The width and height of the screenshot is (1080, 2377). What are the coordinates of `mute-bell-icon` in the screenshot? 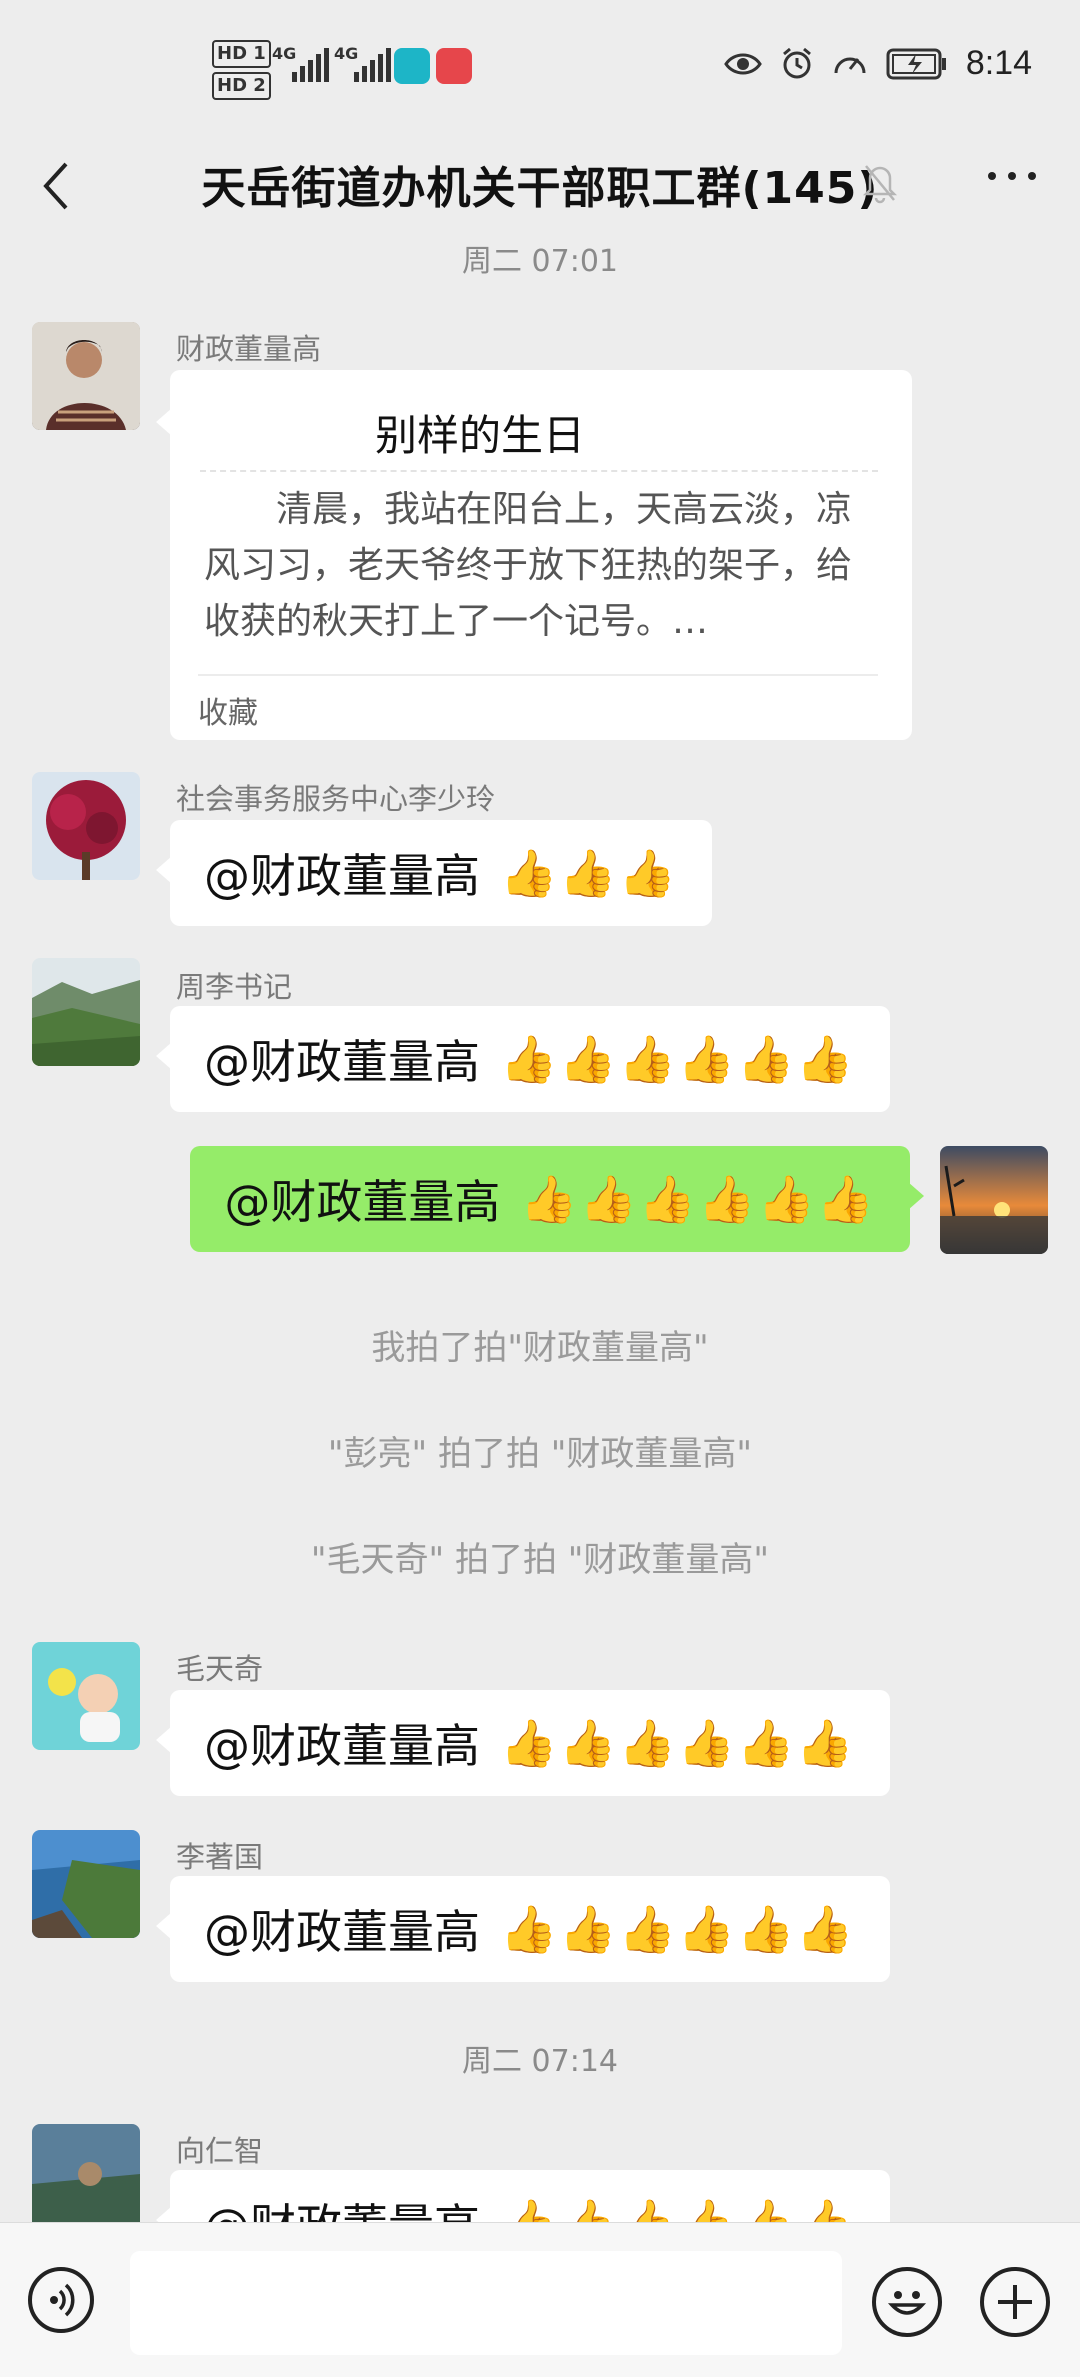 It's located at (880, 184).